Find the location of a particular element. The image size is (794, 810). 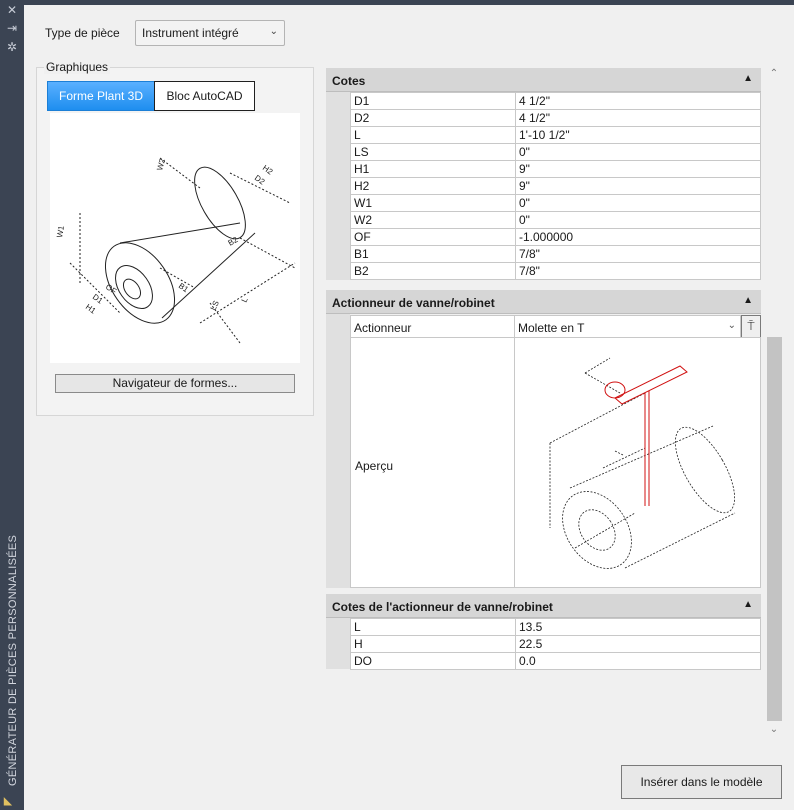

cote-row: L 1'-10 1/2" is located at coordinates (555, 135).